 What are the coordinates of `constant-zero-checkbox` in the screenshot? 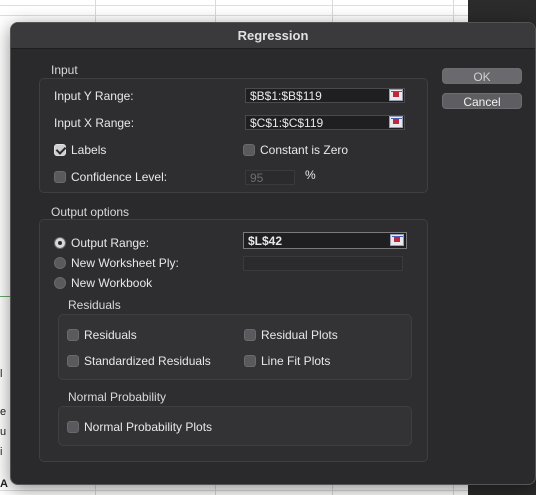 It's located at (249, 150).